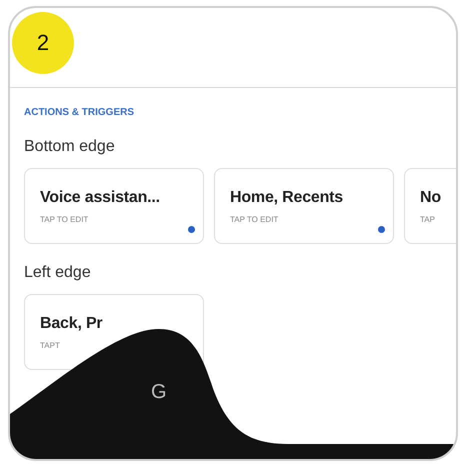  Describe the element at coordinates (287, 198) in the screenshot. I see `card-title: Home, Recents` at that location.